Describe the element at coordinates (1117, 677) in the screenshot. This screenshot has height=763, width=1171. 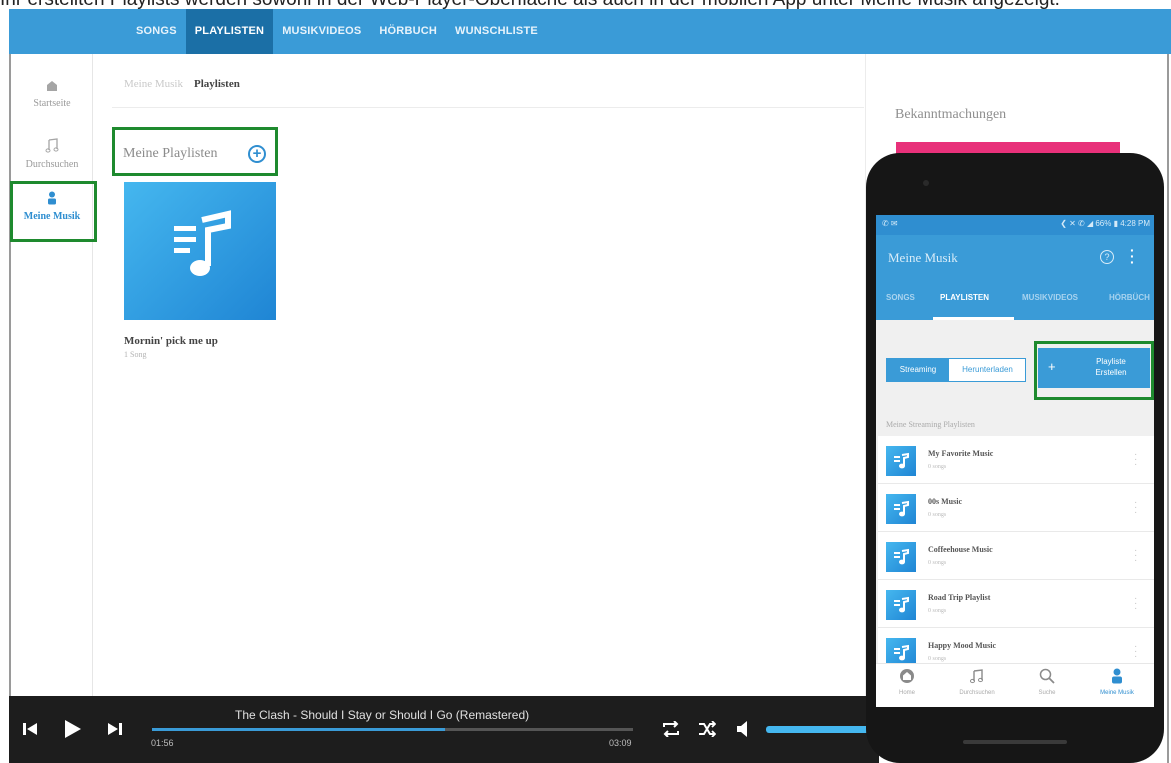
I see `user-icon` at that location.